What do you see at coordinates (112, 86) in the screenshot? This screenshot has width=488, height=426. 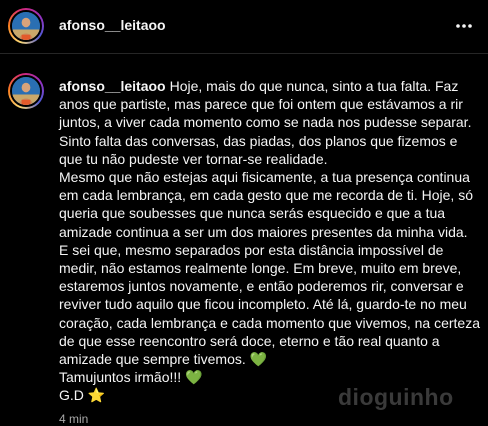 I see `comment-username: afonso__leitaoo` at bounding box center [112, 86].